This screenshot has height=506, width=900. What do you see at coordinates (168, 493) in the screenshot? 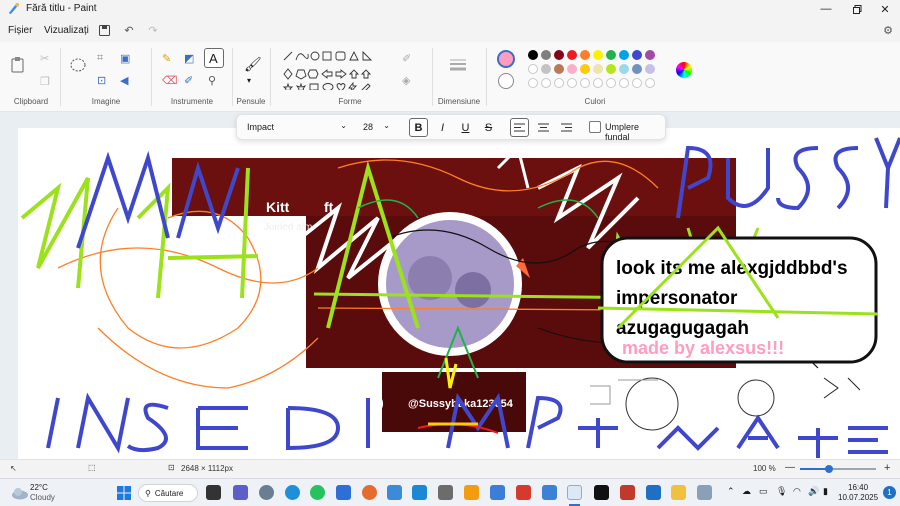
I see `taskbar-search: ⚲ Căutare` at bounding box center [168, 493].